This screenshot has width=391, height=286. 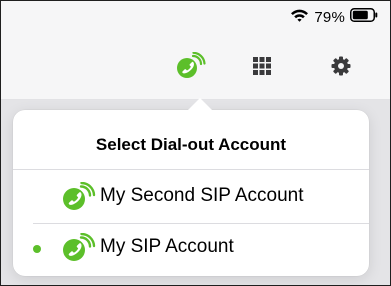 What do you see at coordinates (200, 104) in the screenshot?
I see `popover-arrow` at bounding box center [200, 104].